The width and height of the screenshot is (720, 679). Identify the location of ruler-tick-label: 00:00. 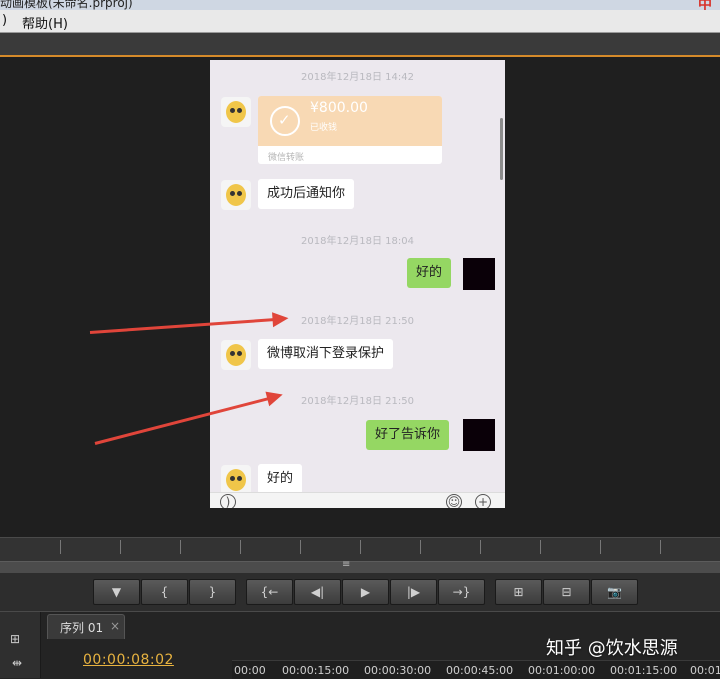
(250, 670).